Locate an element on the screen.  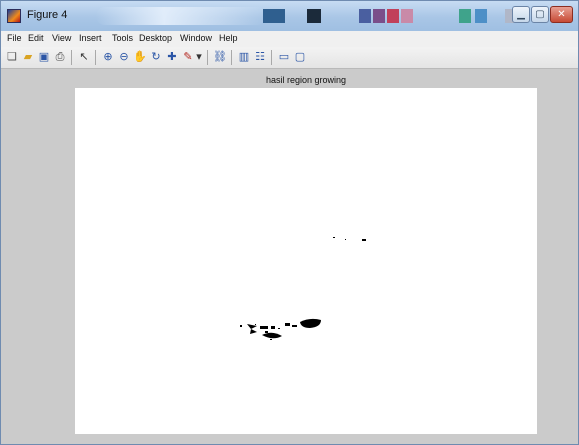
close-button: ✕ is located at coordinates (561, 14).